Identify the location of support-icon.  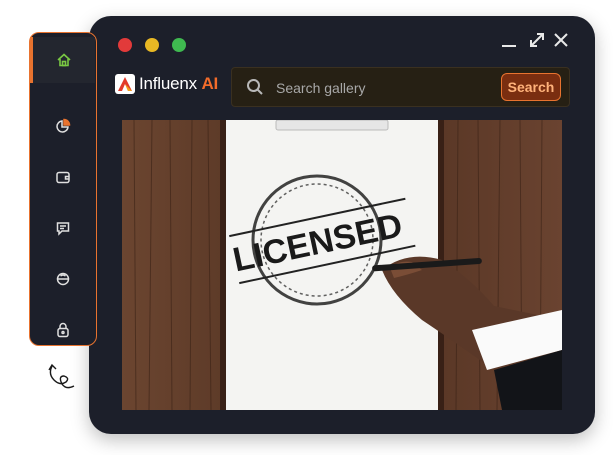
(62, 279).